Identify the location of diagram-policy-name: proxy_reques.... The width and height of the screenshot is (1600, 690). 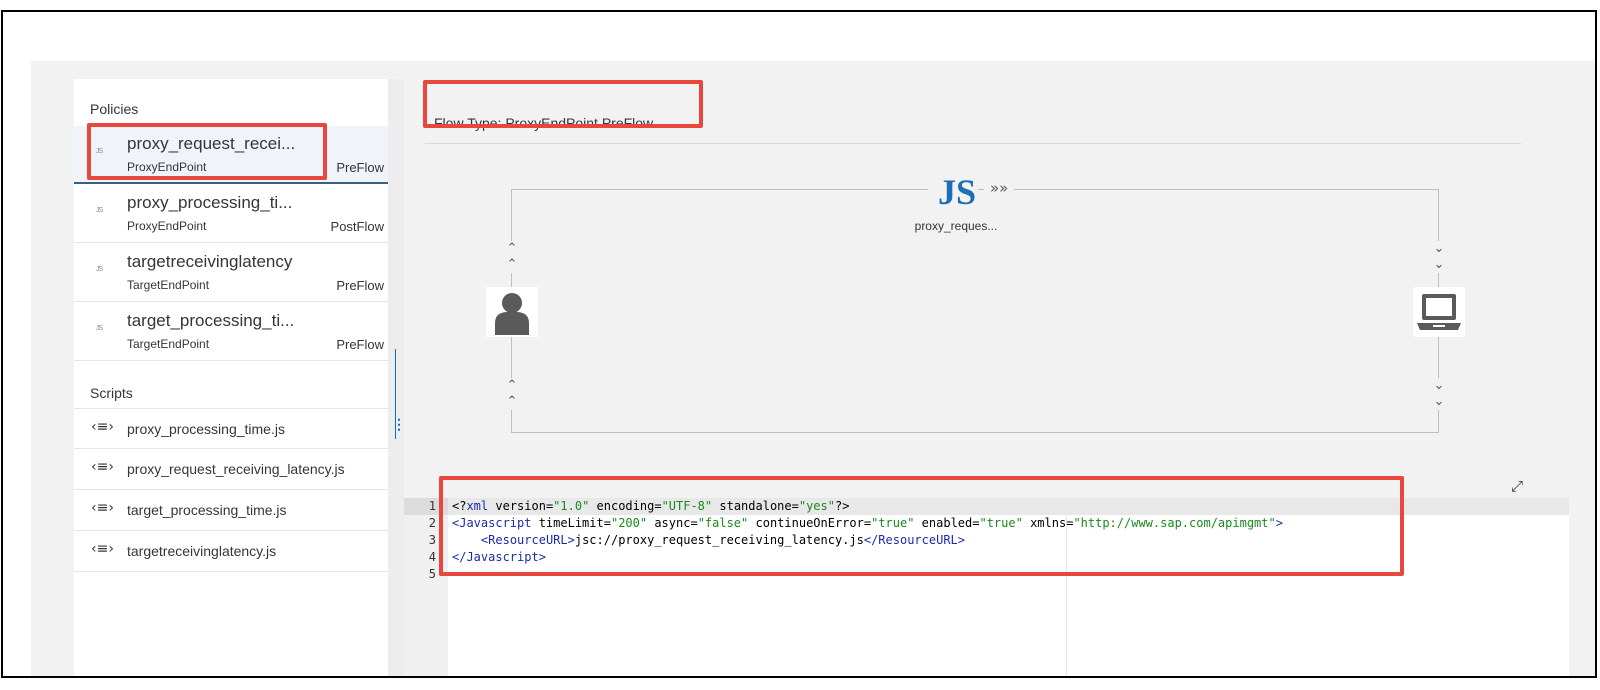
(956, 226).